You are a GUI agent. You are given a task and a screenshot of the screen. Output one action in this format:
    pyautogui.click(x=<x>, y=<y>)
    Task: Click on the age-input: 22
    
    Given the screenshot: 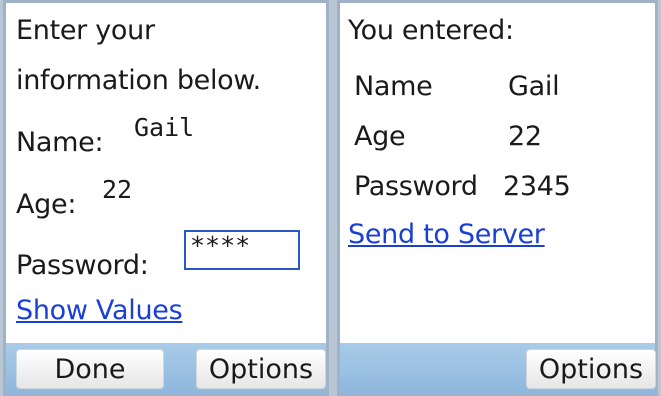 What is the action you would take?
    pyautogui.click(x=117, y=189)
    